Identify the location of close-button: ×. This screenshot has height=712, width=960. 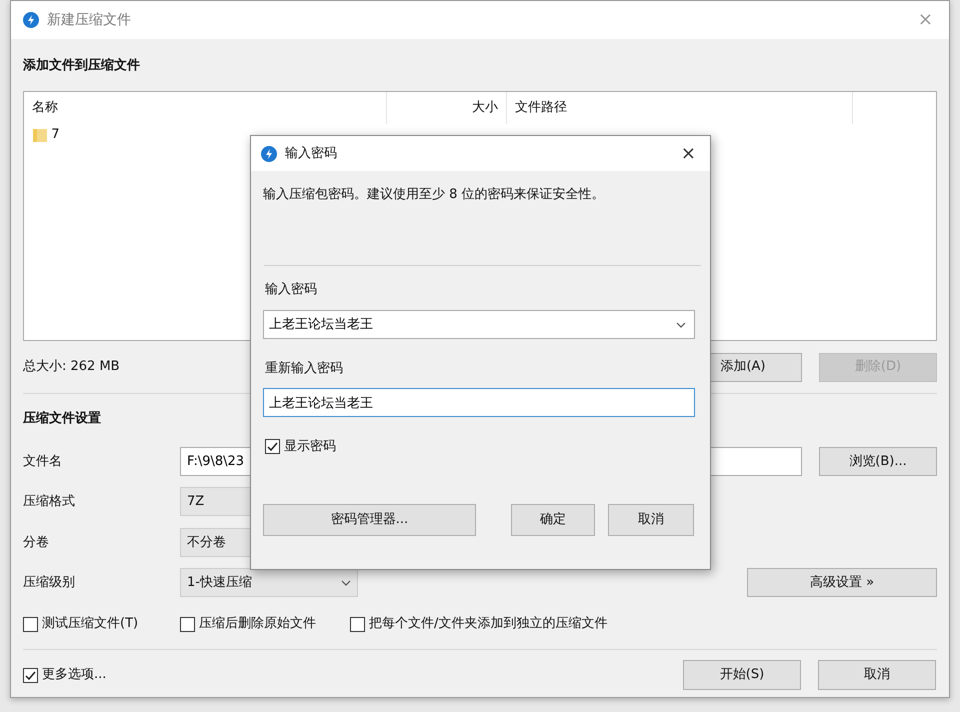
(688, 153).